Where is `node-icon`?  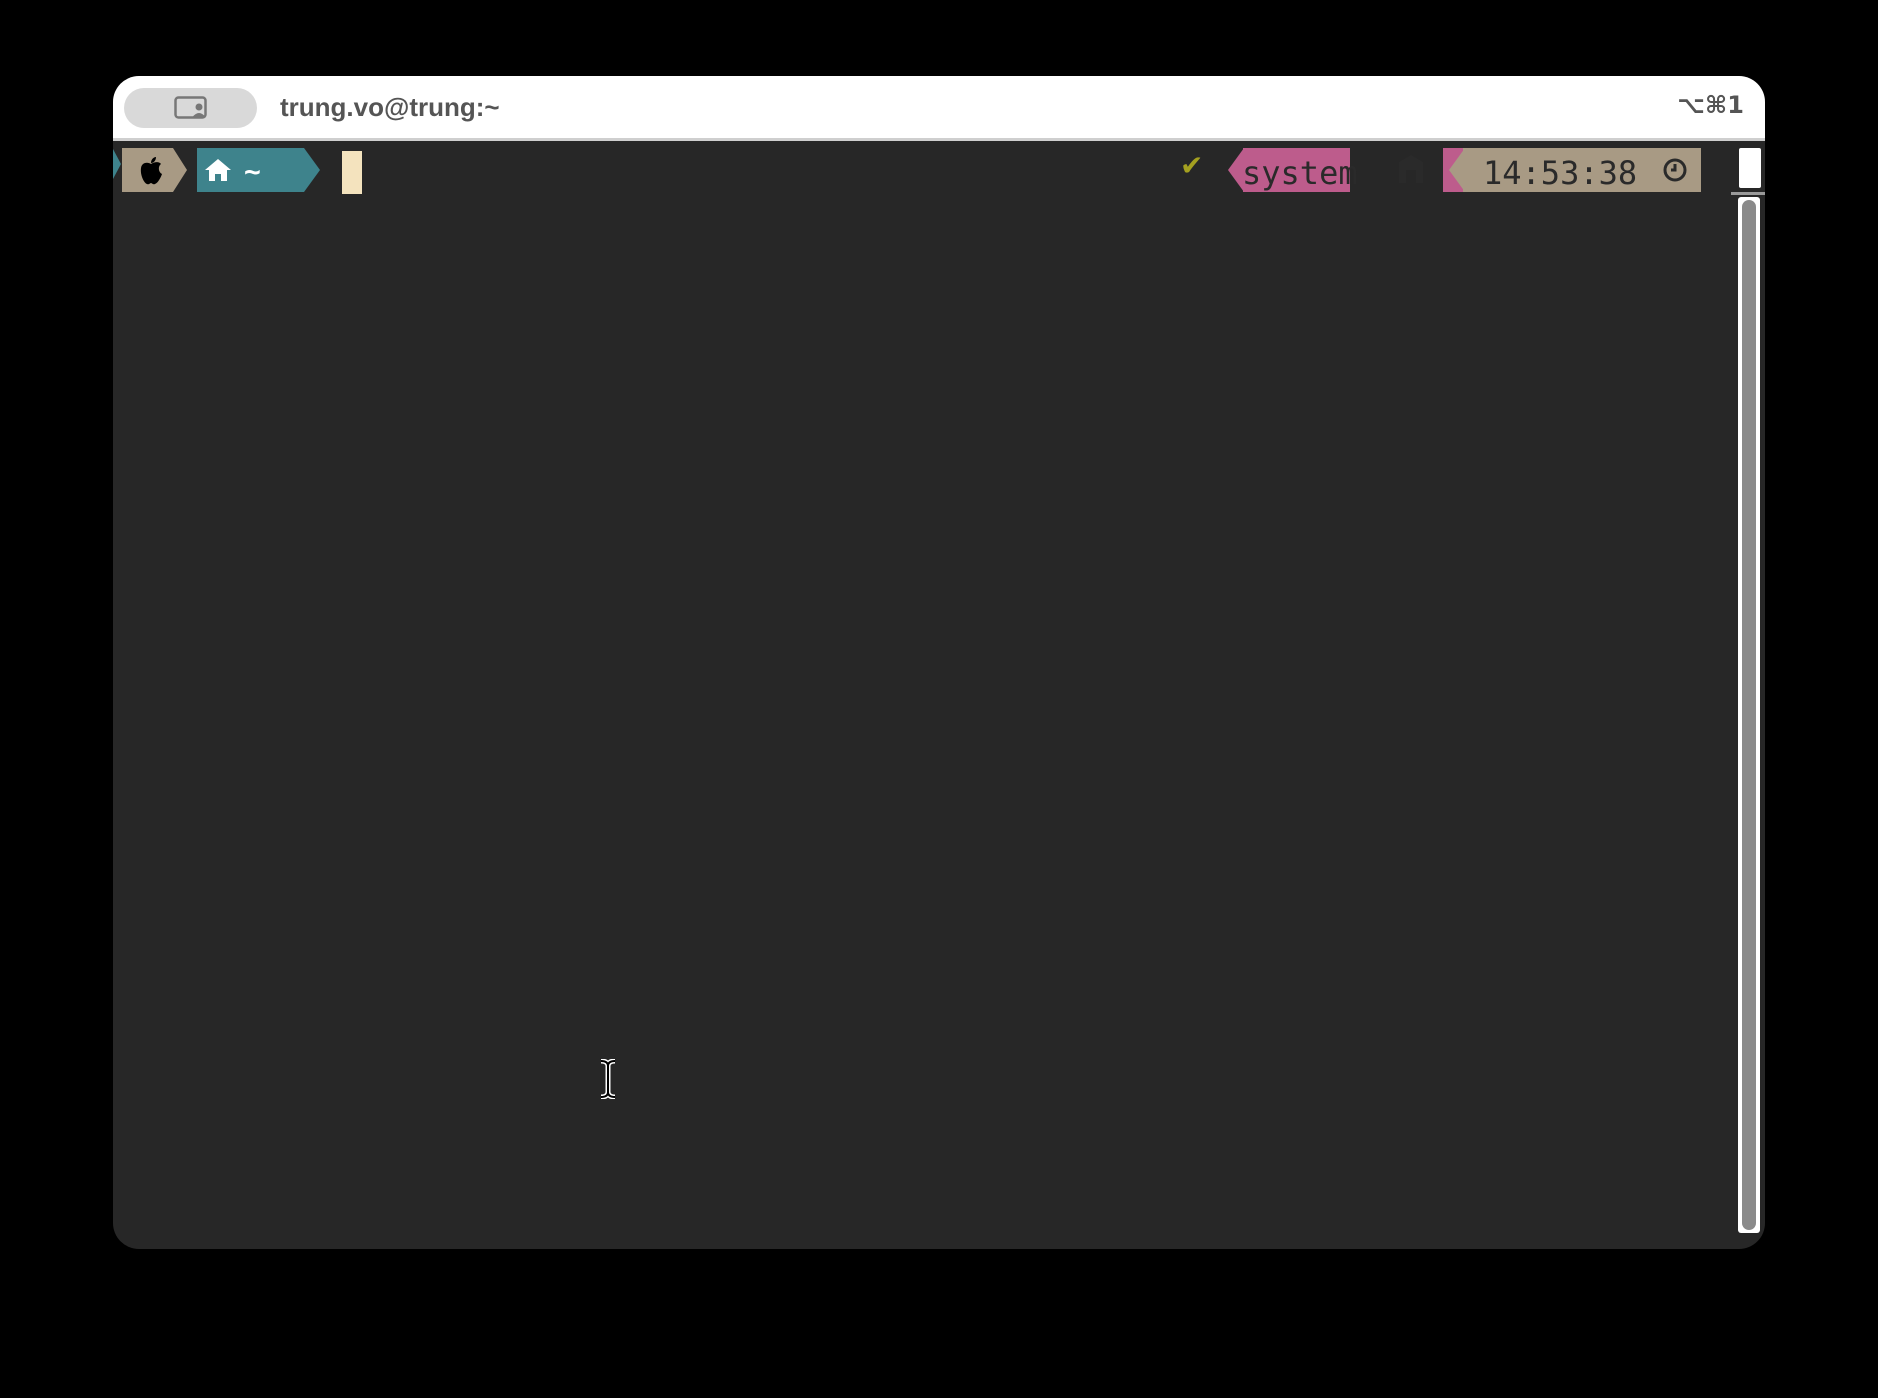
node-icon is located at coordinates (1411, 169).